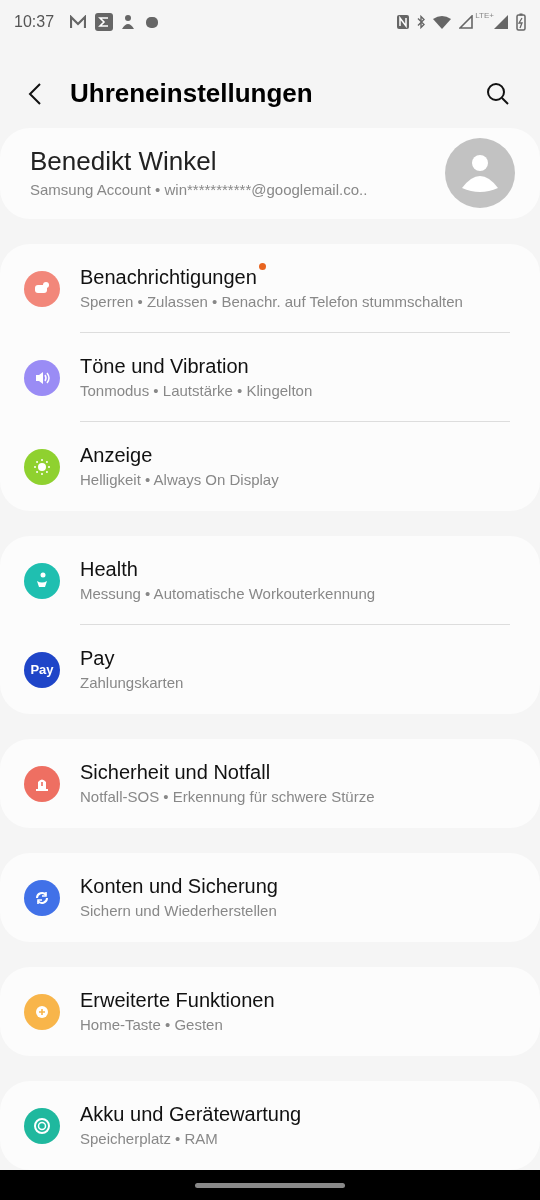 The width and height of the screenshot is (540, 1200). I want to click on wifi-icon, so click(442, 22).